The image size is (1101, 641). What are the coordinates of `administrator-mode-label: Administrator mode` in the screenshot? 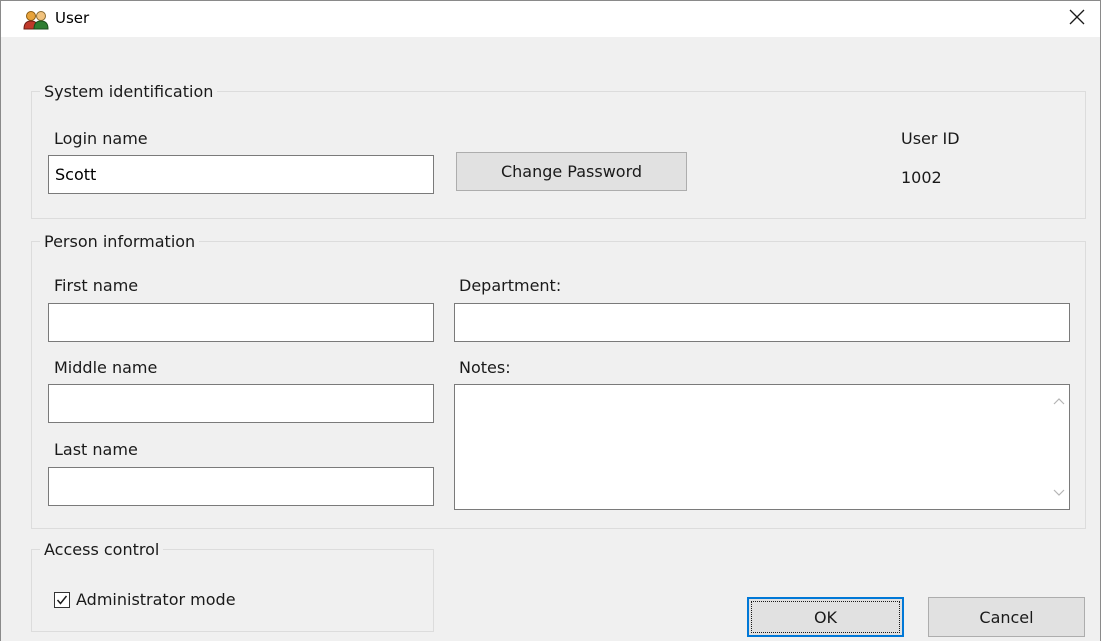 It's located at (156, 599).